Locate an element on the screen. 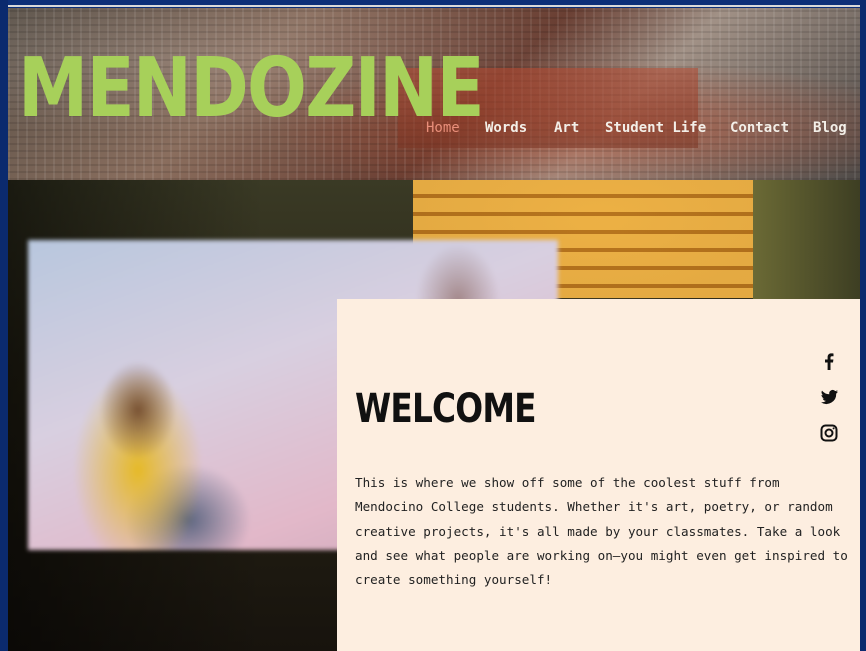 Image resolution: width=866 pixels, height=651 pixels. window-frame-right is located at coordinates (863, 325).